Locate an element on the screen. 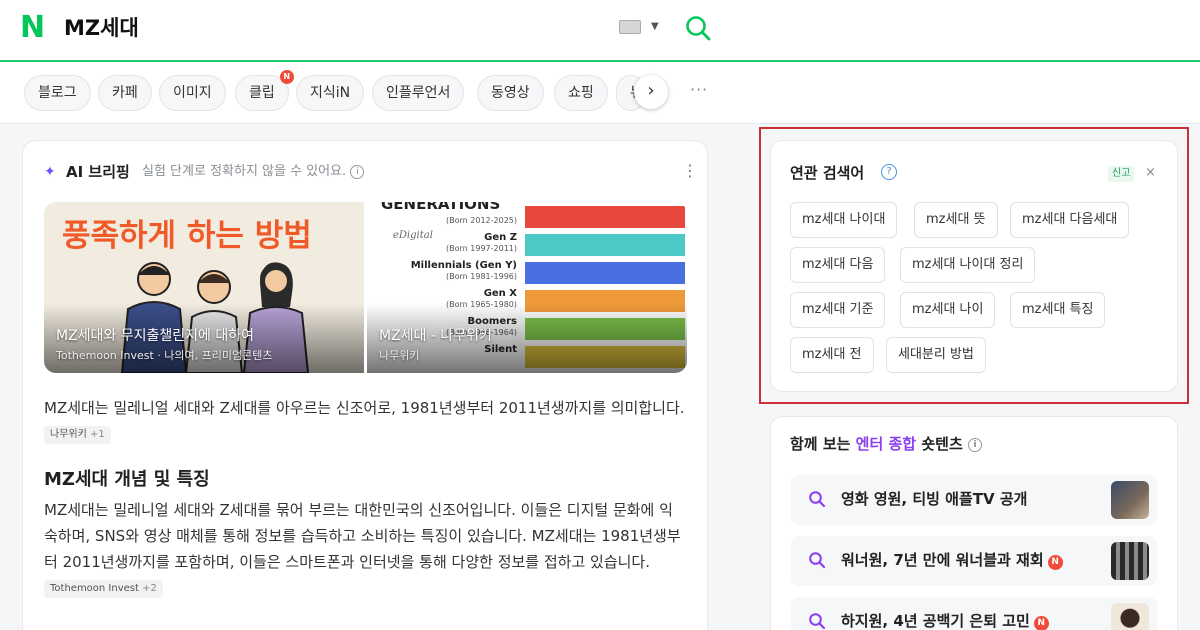  image-caption-source: Tothemoon Invest · 나의여, 프리미엄콘텐츠 is located at coordinates (164, 355).